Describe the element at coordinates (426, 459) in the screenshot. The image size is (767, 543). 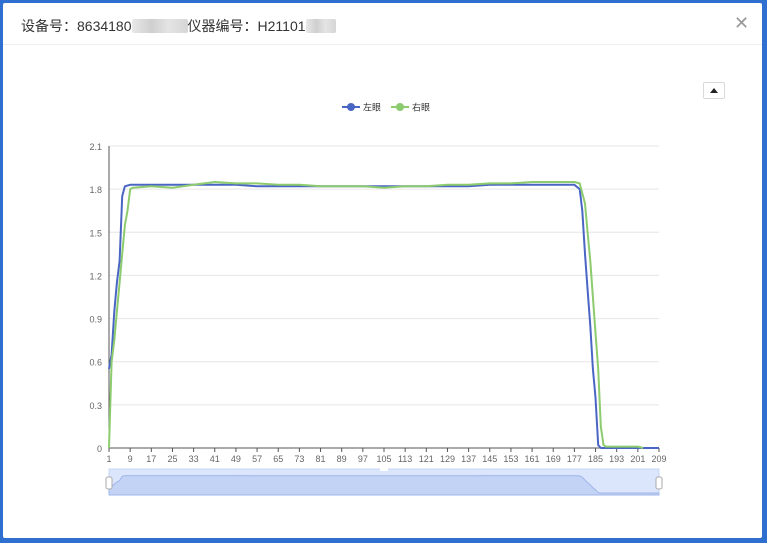
I see `x-tick-label: 121` at that location.